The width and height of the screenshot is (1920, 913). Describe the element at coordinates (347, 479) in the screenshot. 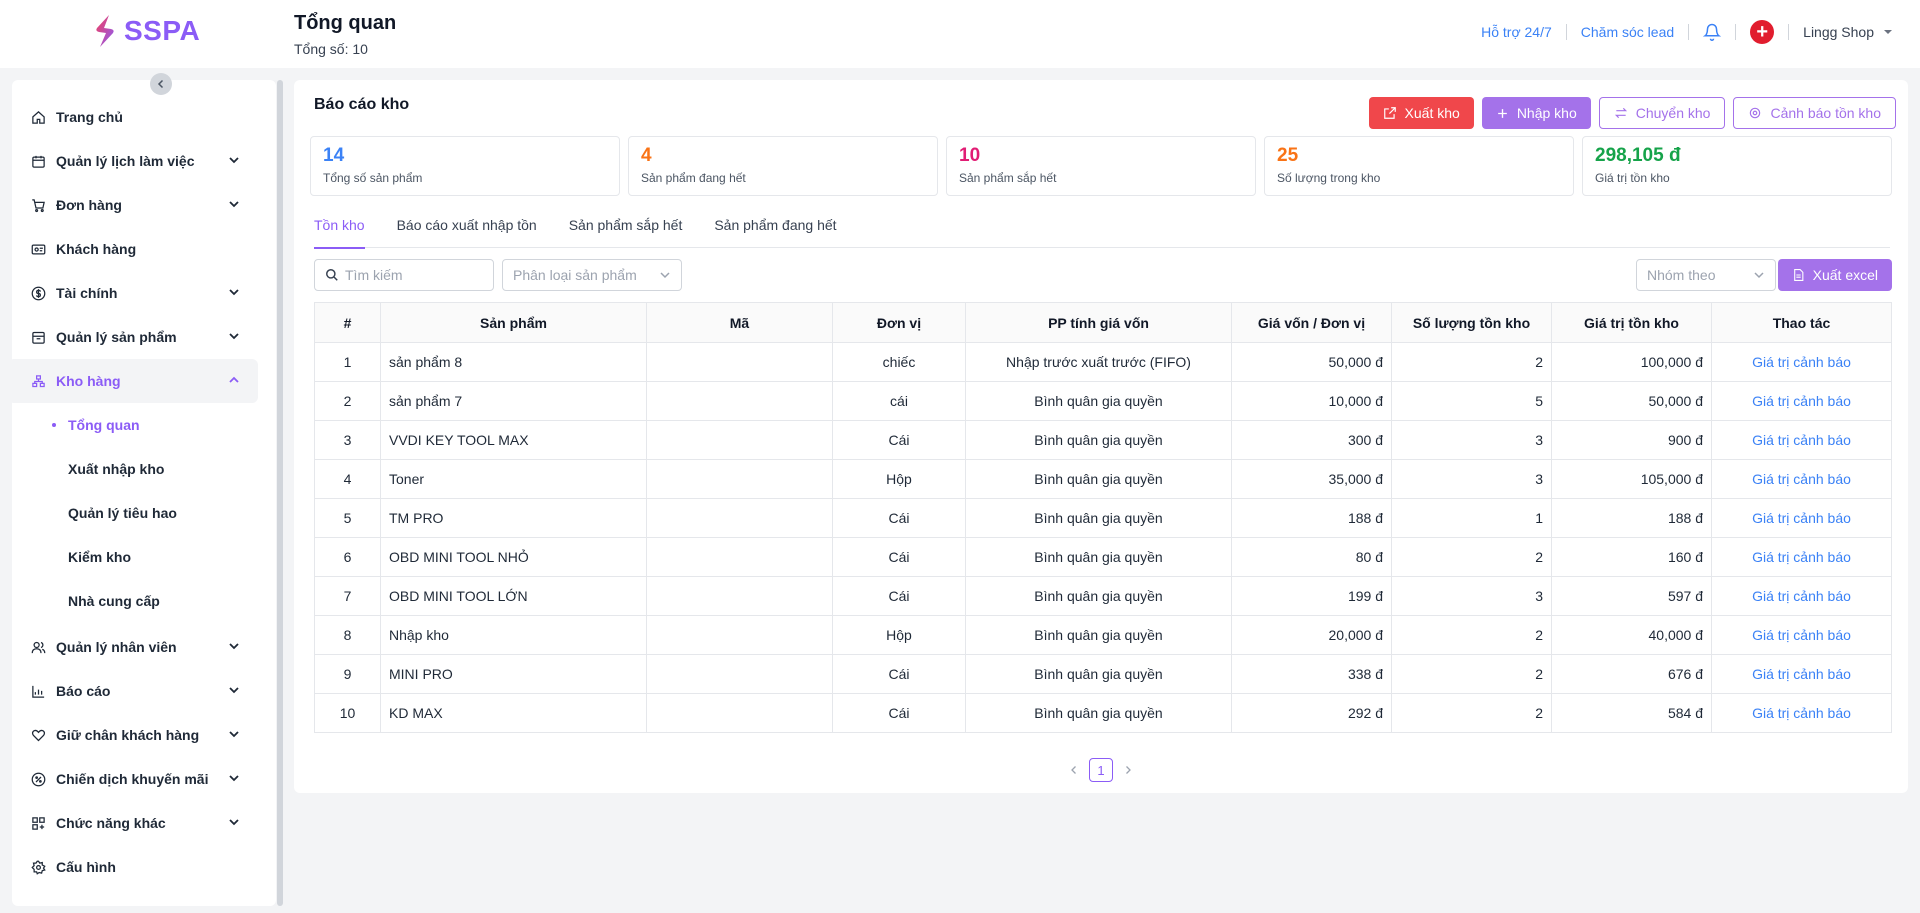

I see `row-number-cell: 4` at that location.